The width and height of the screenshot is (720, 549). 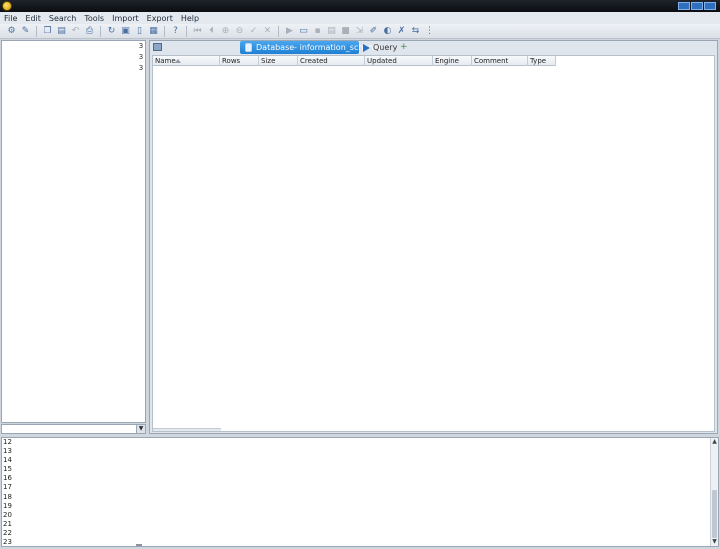 I want to click on more-options-icon: ⋮, so click(x=429, y=31).